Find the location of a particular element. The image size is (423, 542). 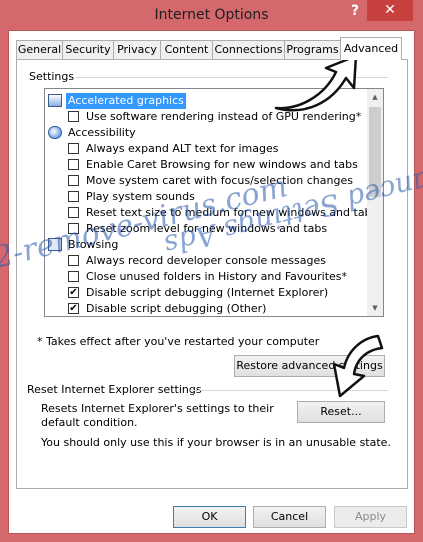

setting-label: Play system sounds is located at coordinates (140, 196).